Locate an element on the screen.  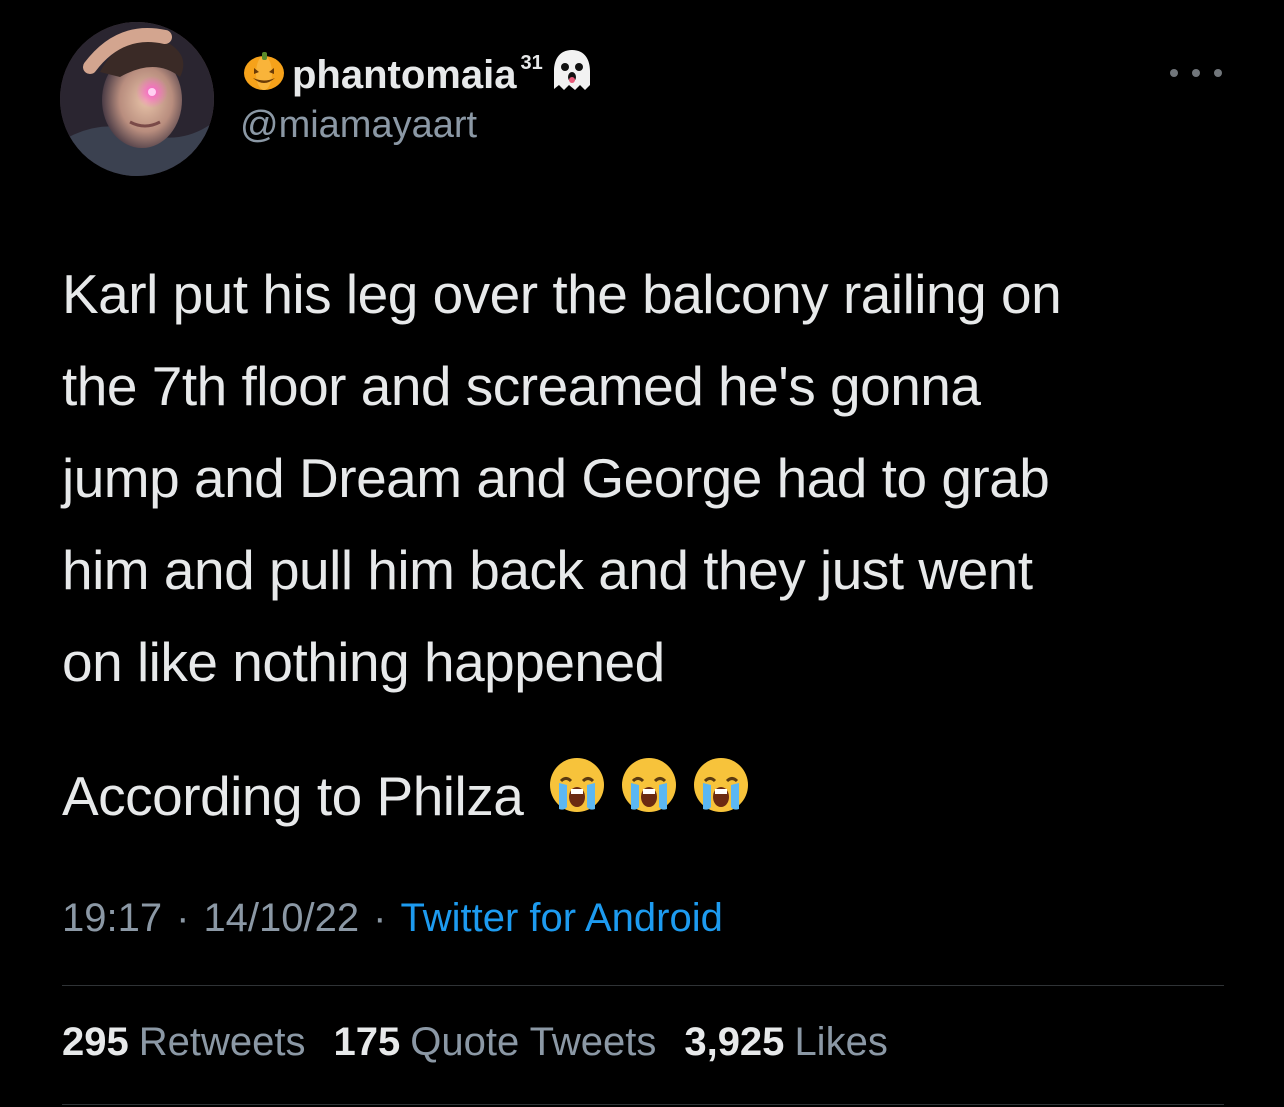
retweets-label: Retweets is located at coordinates (222, 1042).